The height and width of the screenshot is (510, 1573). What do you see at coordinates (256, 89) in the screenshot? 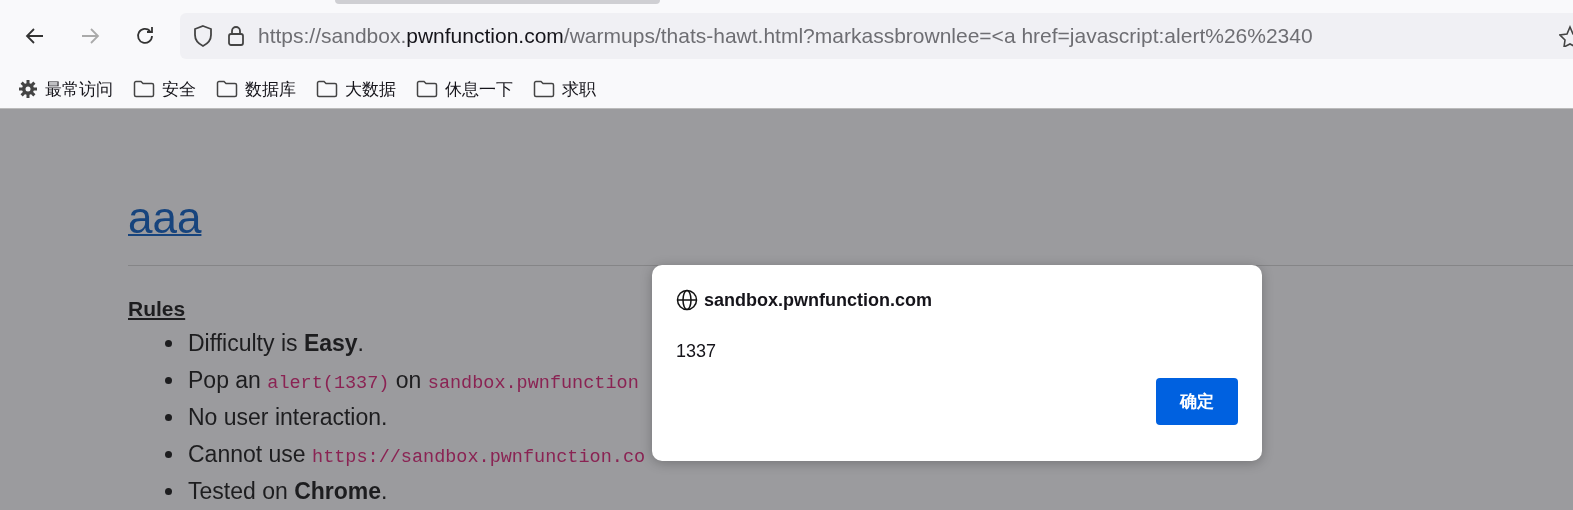
I see `bookmark-item: 数据库` at bounding box center [256, 89].